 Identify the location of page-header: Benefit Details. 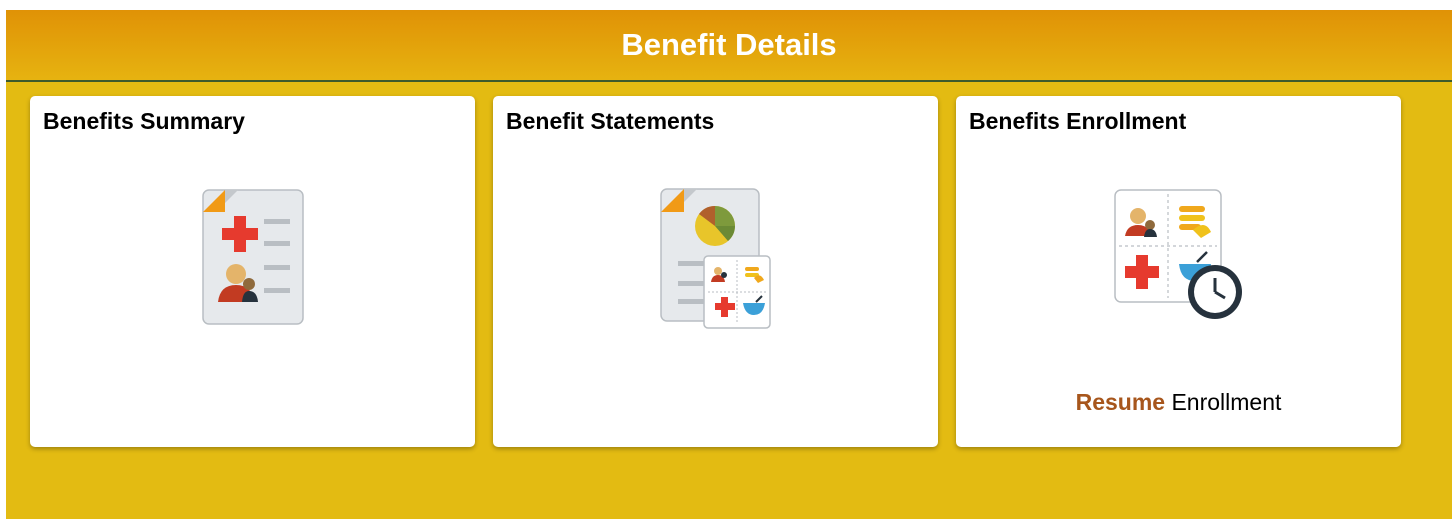
(729, 46).